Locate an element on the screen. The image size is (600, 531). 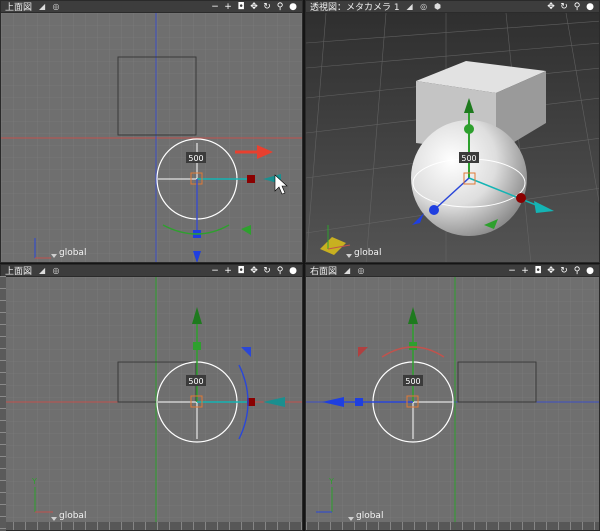
viewport-title: 透視図：メタカメラ 1 is located at coordinates (355, 8).